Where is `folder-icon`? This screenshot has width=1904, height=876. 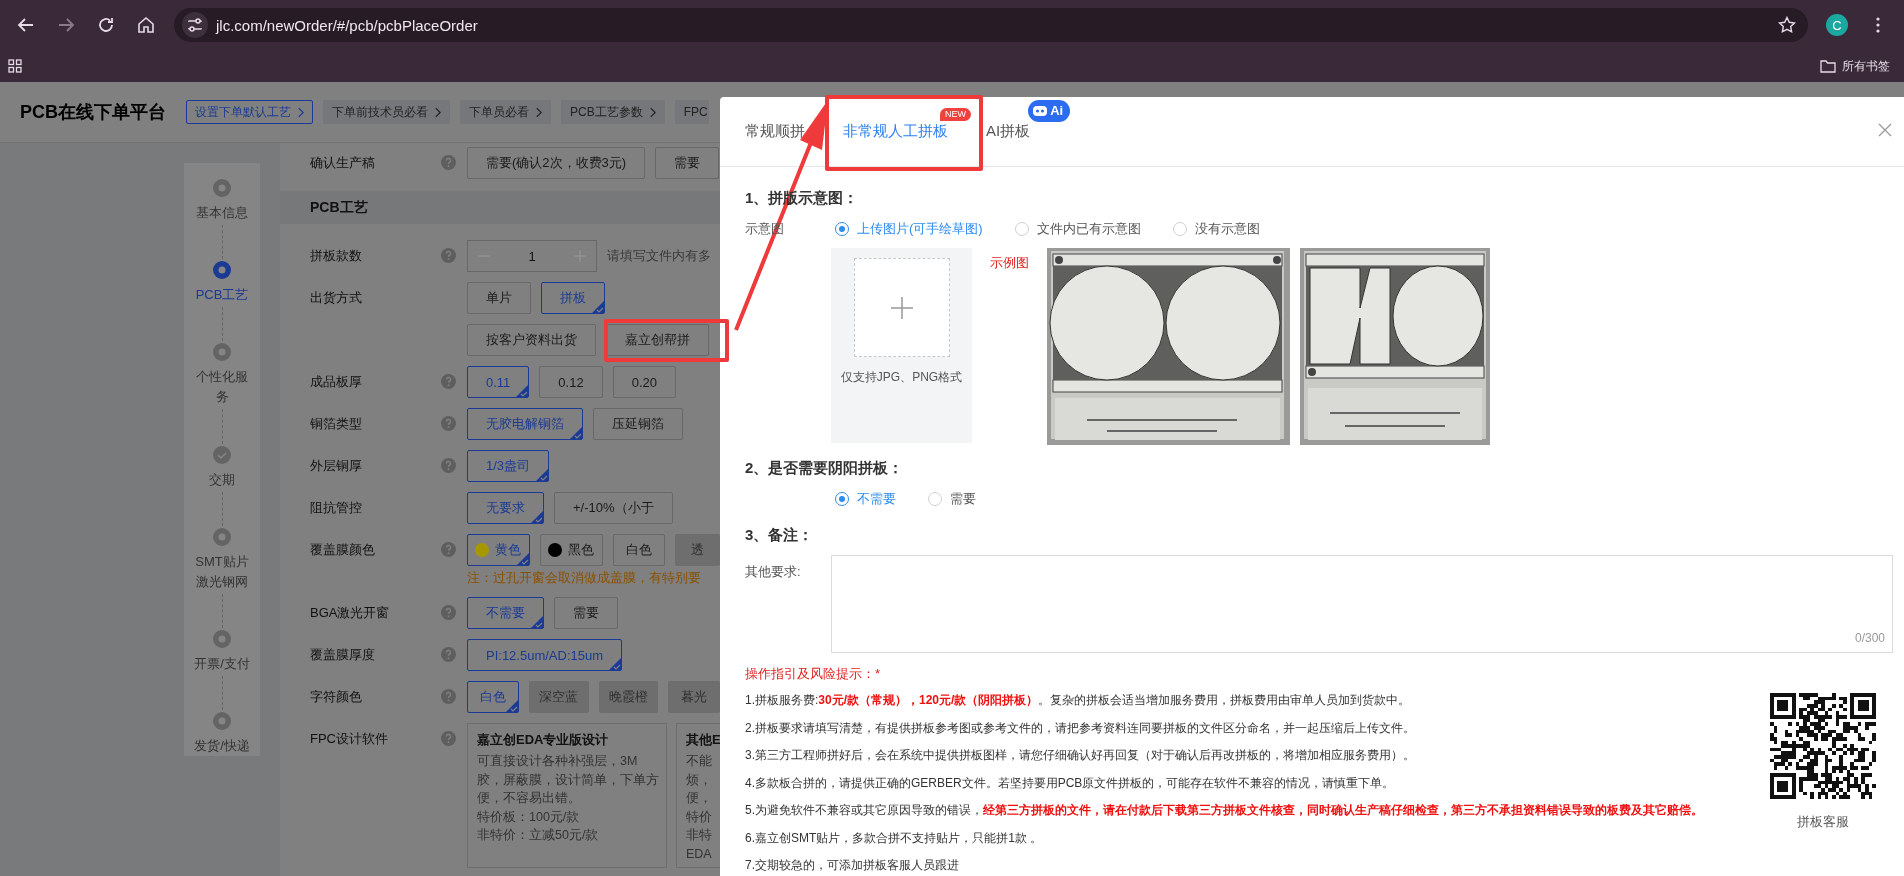 folder-icon is located at coordinates (1828, 66).